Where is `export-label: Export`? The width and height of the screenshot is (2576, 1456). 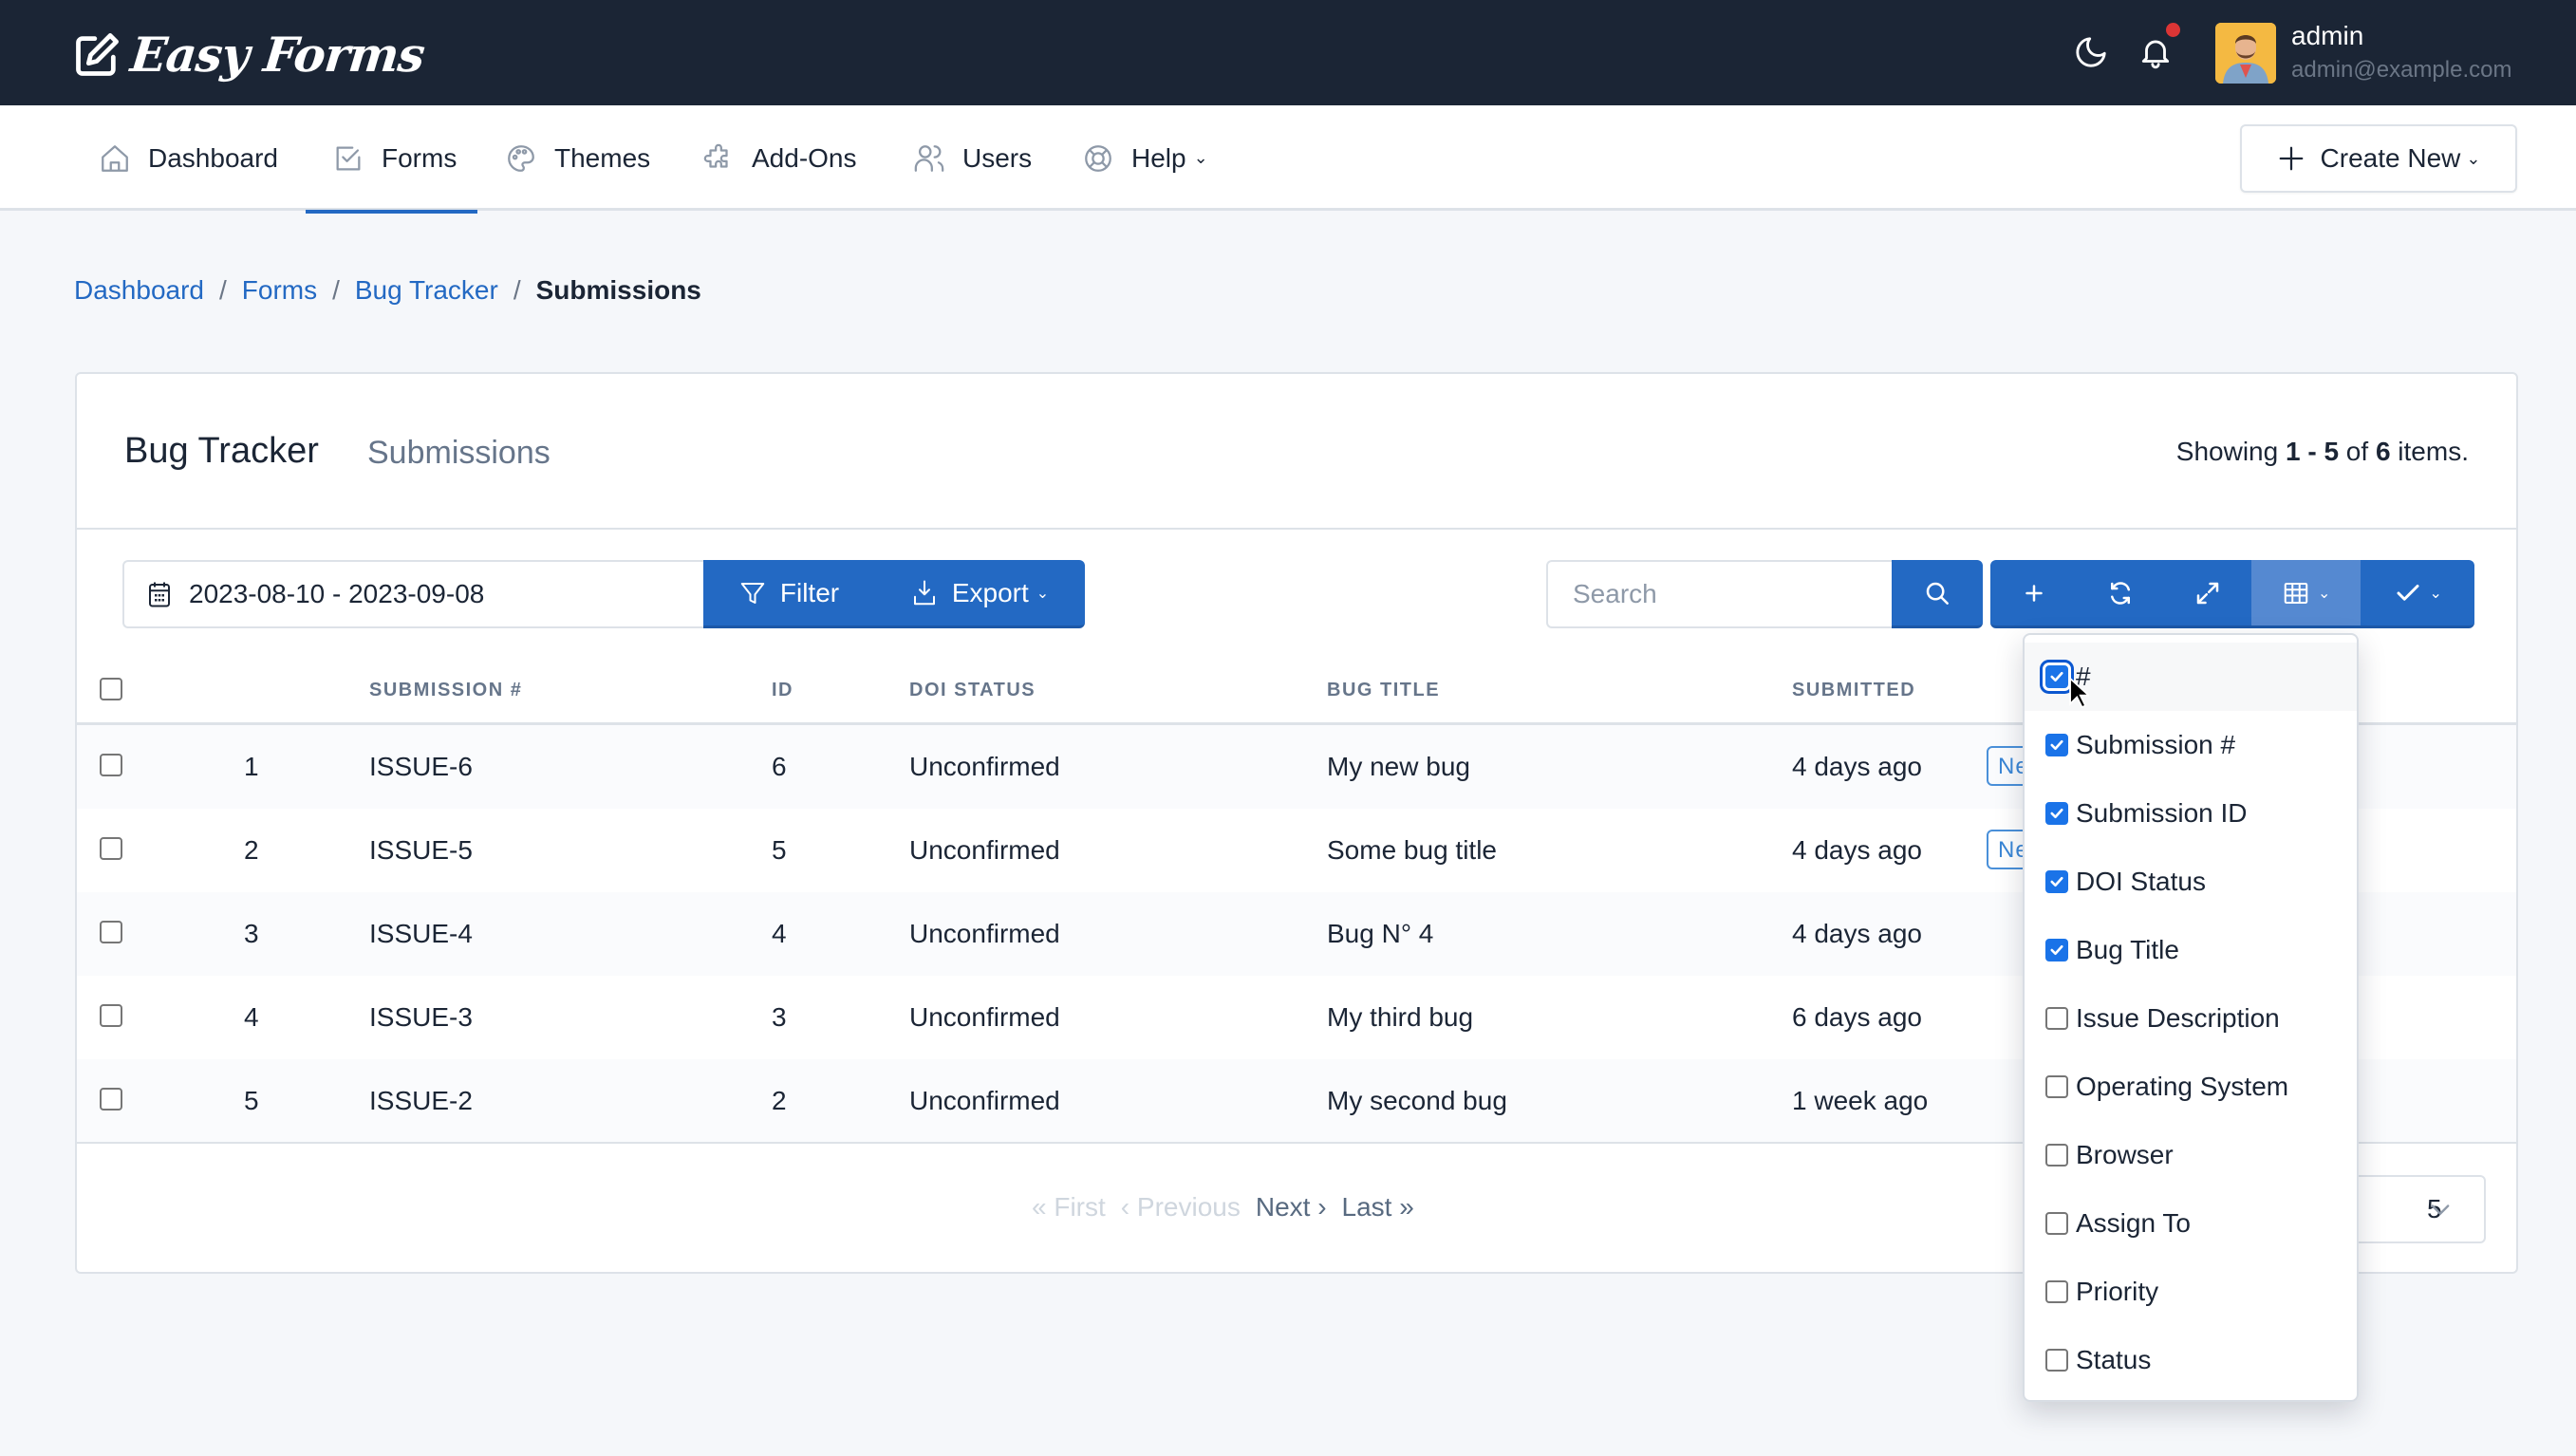 export-label: Export is located at coordinates (990, 592).